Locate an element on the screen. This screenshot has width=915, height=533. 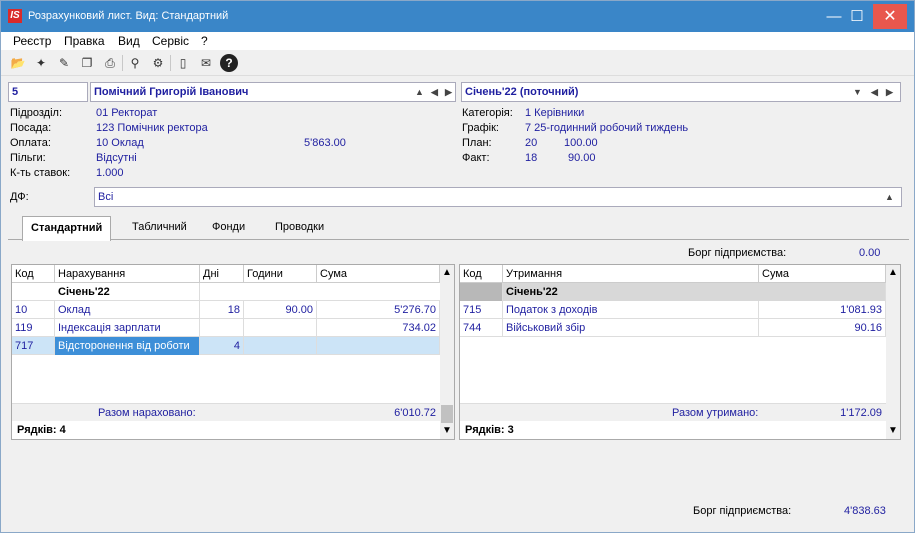
open-icon: 📂 is located at coordinates (18, 63).